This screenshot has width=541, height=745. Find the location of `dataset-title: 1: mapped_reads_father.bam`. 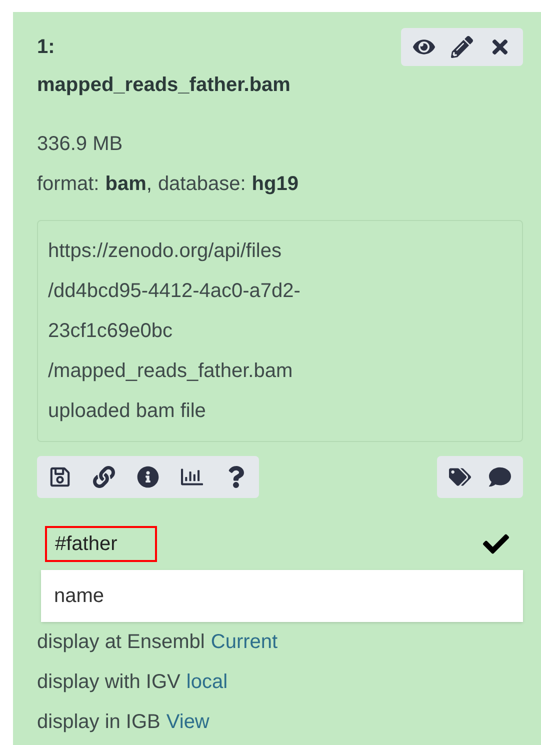

dataset-title: 1: mapped_reads_father.bam is located at coordinates (173, 66).